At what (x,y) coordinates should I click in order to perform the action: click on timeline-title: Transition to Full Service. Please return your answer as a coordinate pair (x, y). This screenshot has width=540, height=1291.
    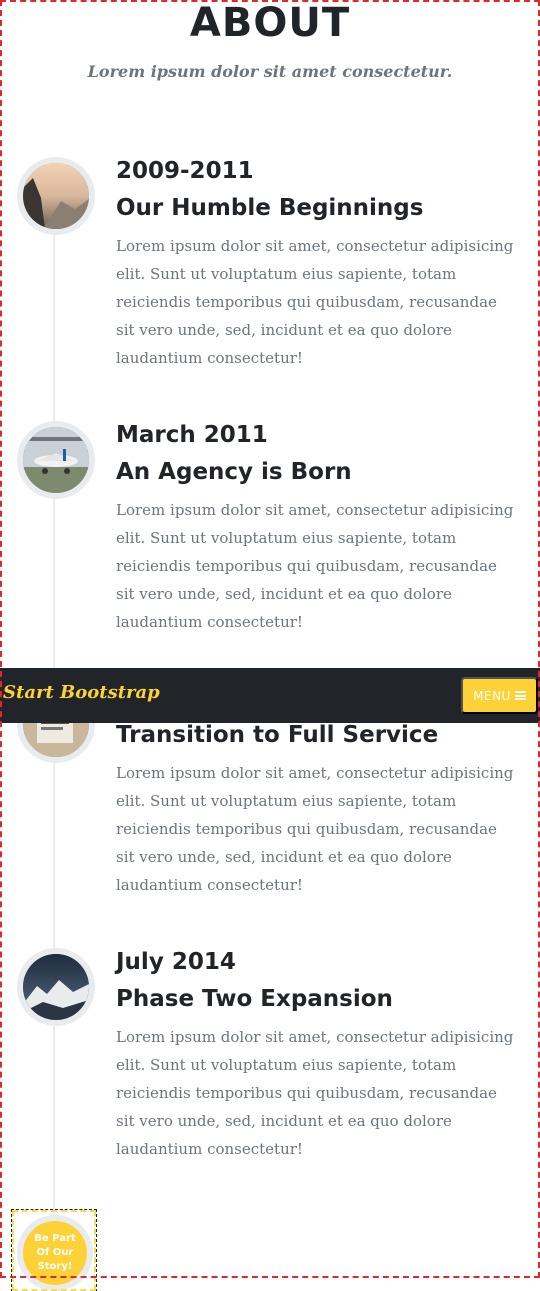
    Looking at the image, I should click on (277, 735).